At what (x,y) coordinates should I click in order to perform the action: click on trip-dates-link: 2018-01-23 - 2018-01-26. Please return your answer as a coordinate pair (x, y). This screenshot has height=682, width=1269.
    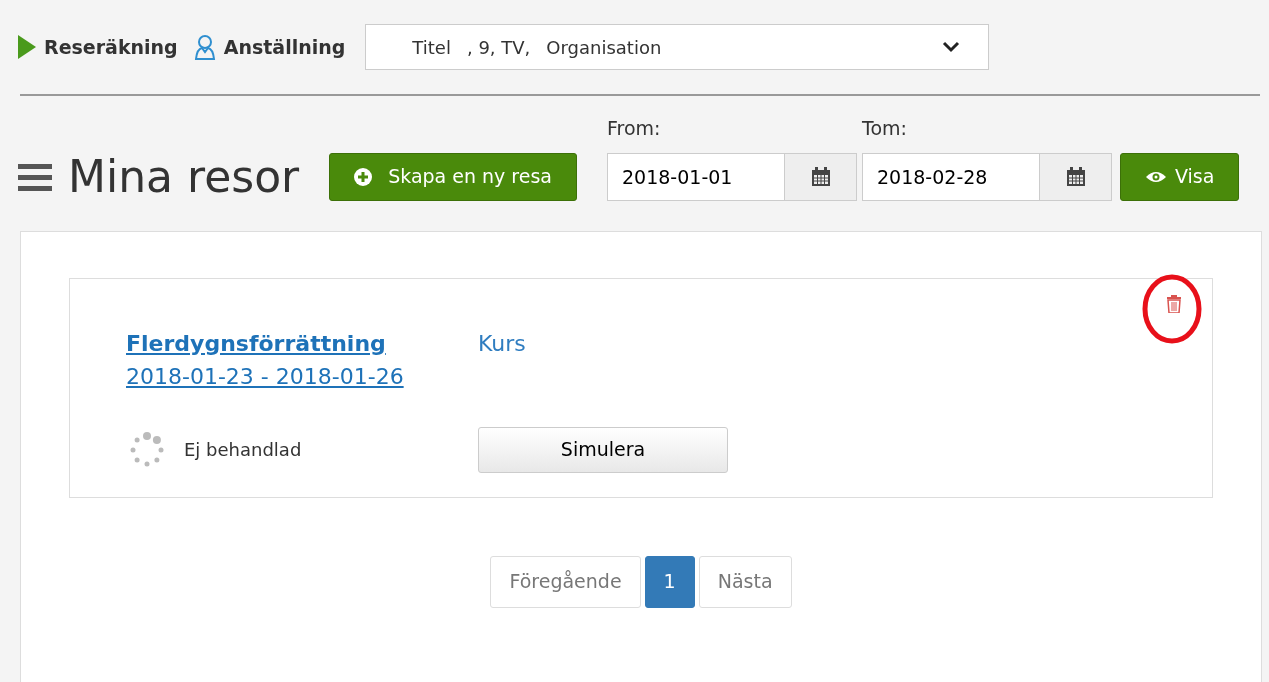
    Looking at the image, I should click on (265, 376).